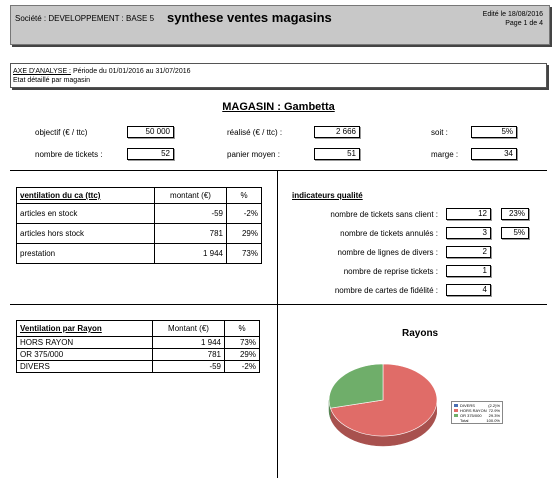  What do you see at coordinates (445, 154) in the screenshot?
I see `marge-label: marge :` at bounding box center [445, 154].